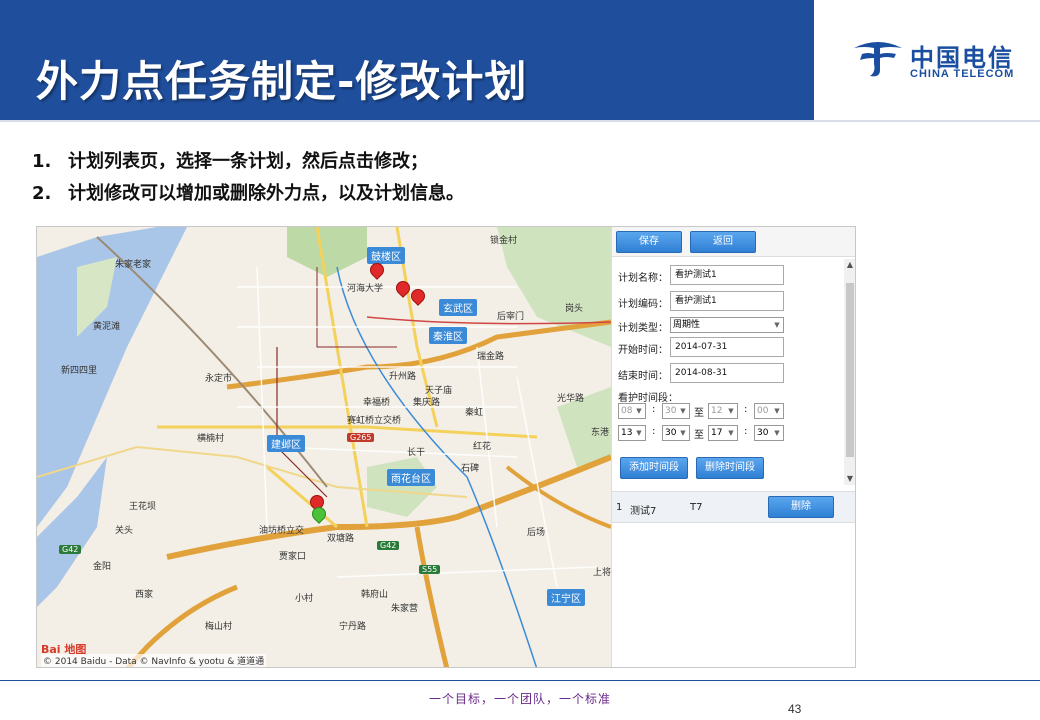 Image resolution: width=1040 pixels, height=720 pixels. I want to click on s55-expressway, so click(432, 596).